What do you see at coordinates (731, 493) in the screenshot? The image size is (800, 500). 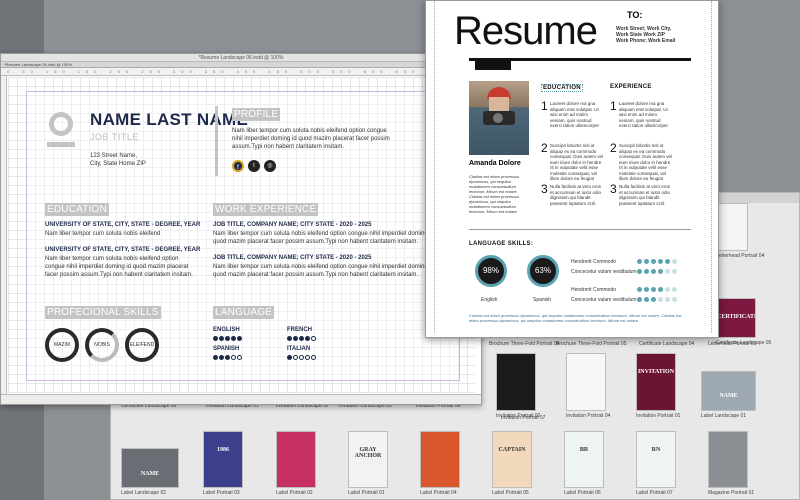 I see `thumbnail-caption: Magazine Portrait 01` at bounding box center [731, 493].